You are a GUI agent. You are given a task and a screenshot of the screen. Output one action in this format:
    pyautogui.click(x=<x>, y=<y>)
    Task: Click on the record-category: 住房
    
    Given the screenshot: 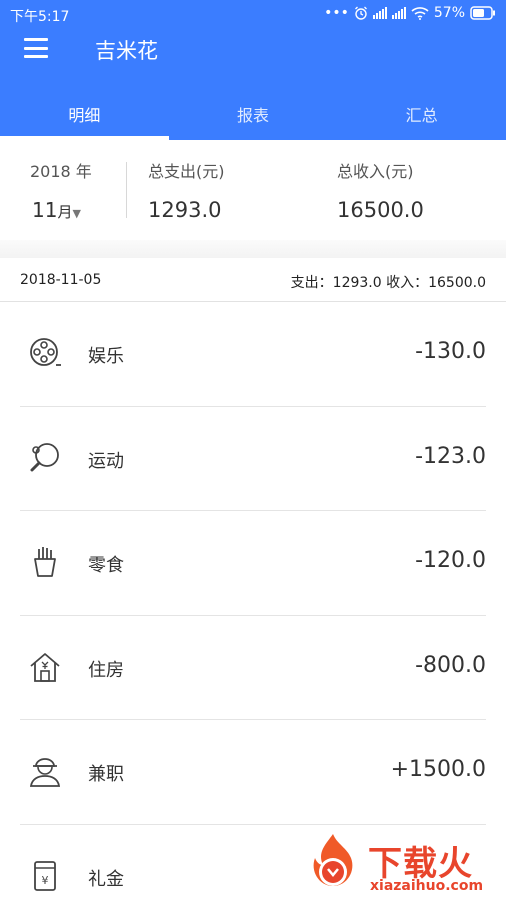 What is the action you would take?
    pyautogui.click(x=106, y=670)
    